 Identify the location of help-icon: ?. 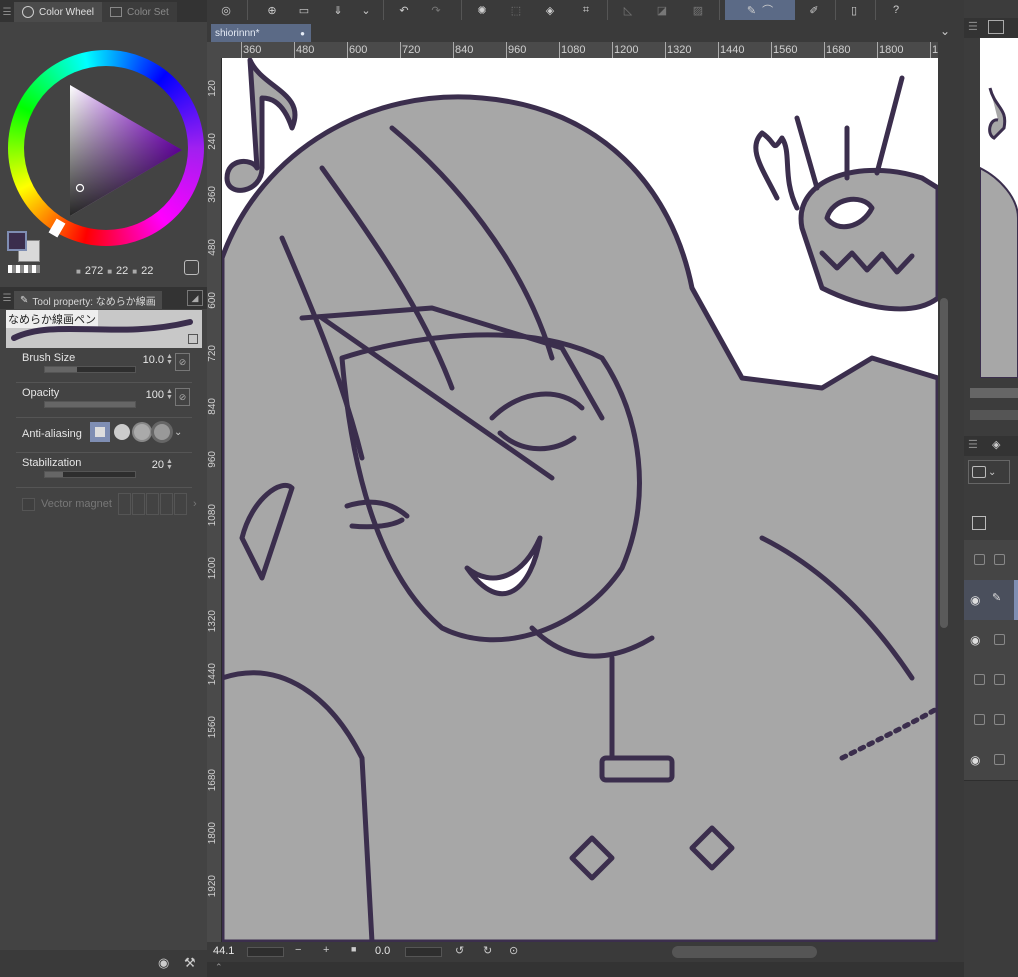
(896, 10).